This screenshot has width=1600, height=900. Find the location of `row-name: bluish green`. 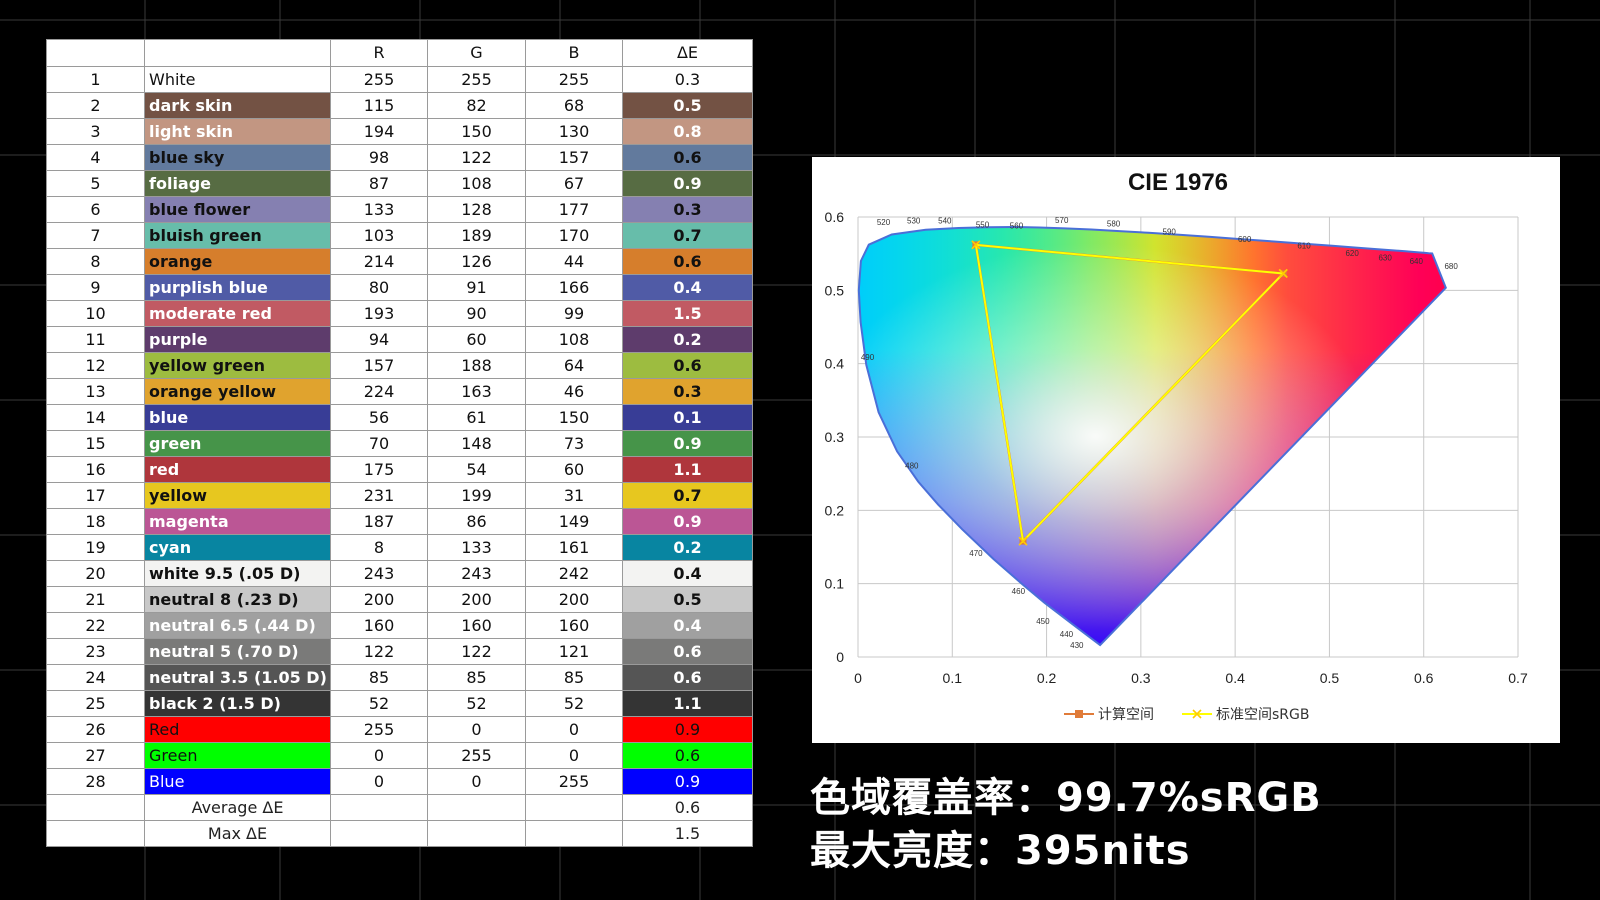

row-name: bluish green is located at coordinates (237, 235).